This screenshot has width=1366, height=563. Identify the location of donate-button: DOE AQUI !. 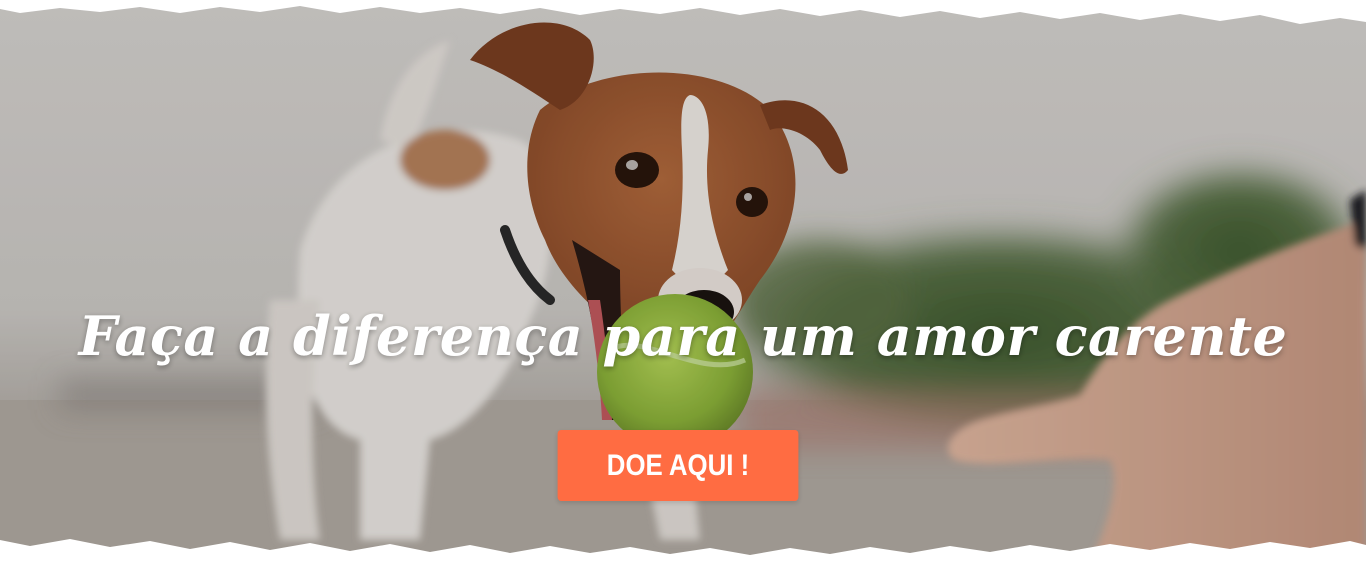
(678, 465).